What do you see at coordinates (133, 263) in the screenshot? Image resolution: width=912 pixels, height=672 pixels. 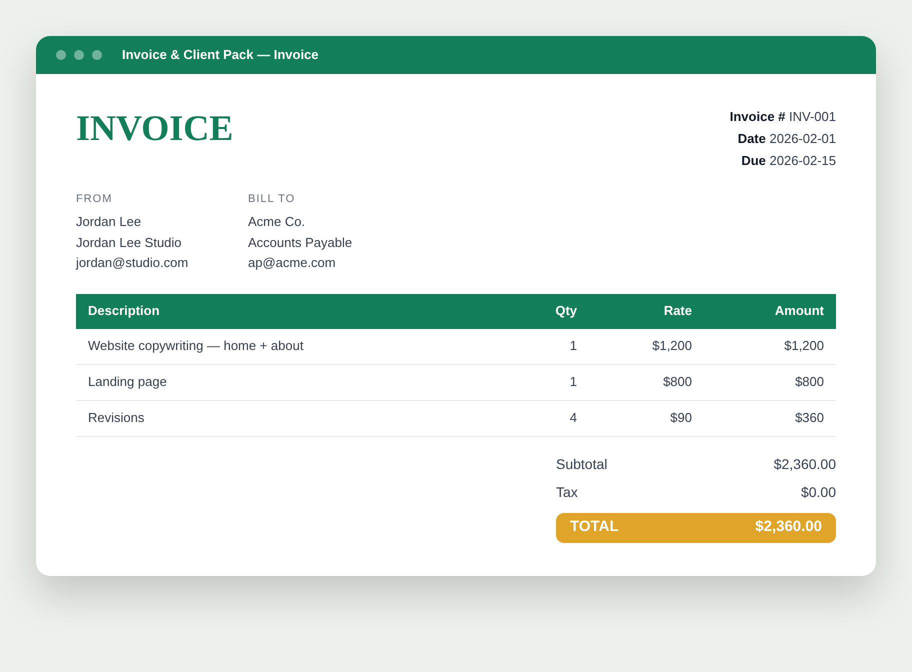 I see `party-line: jordan@studio.com` at bounding box center [133, 263].